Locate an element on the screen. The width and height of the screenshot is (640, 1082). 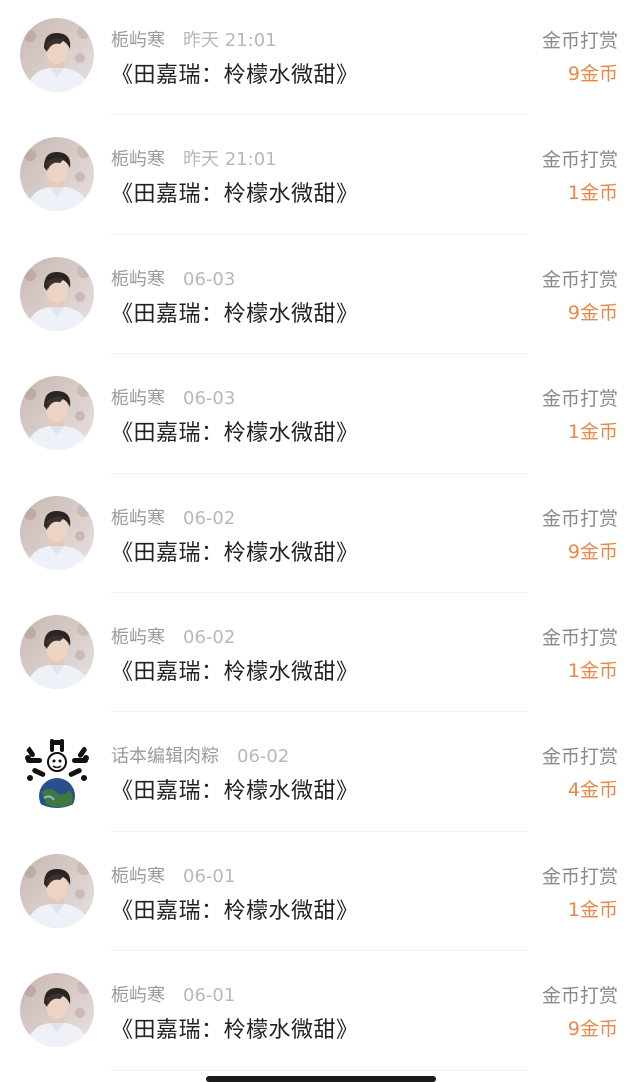
list-item: 栀屿寒 06-02 《田嘉瑞：柃檬水微甜》 金币打赏 9金币 is located at coordinates (320, 537).